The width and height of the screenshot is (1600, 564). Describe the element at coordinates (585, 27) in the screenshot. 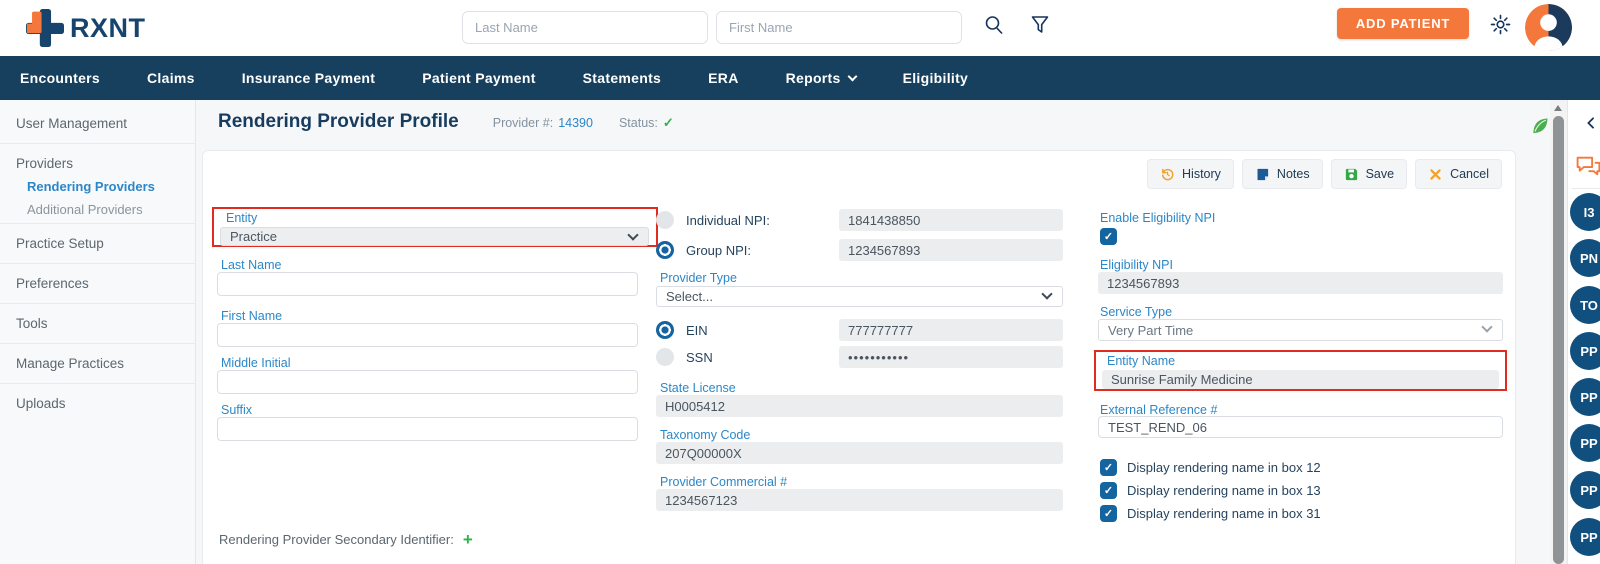

I see `last-name-search-input` at that location.